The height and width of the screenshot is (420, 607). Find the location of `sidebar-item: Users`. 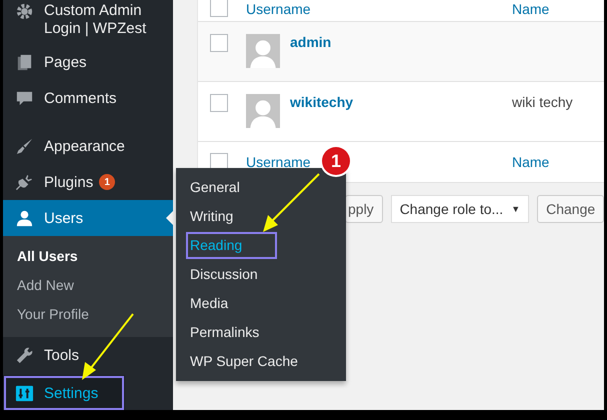

sidebar-item: Users is located at coordinates (88, 218).